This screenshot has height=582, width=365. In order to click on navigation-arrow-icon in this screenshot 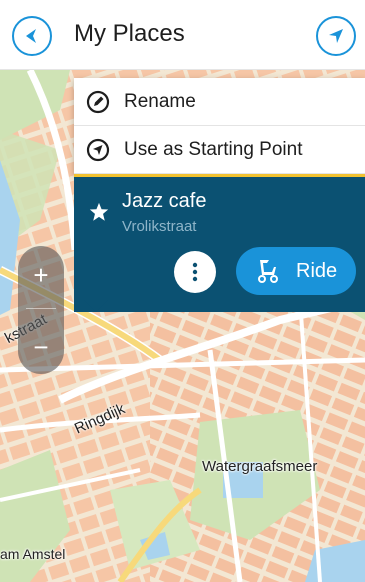, I will do `click(336, 36)`.